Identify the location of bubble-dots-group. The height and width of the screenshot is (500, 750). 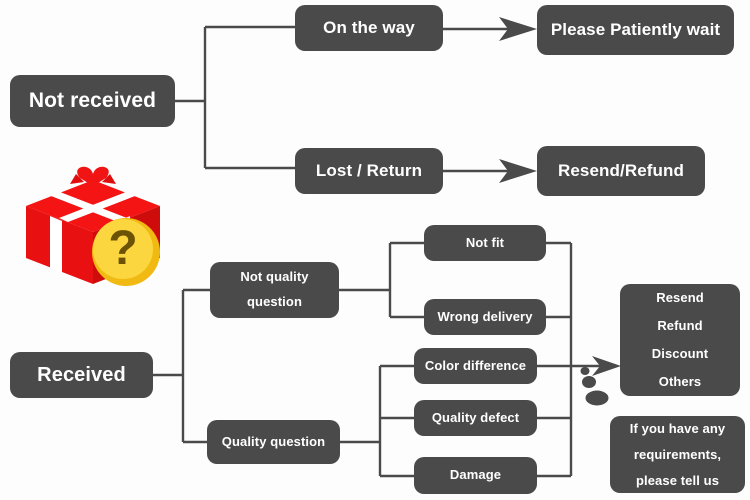
(594, 386).